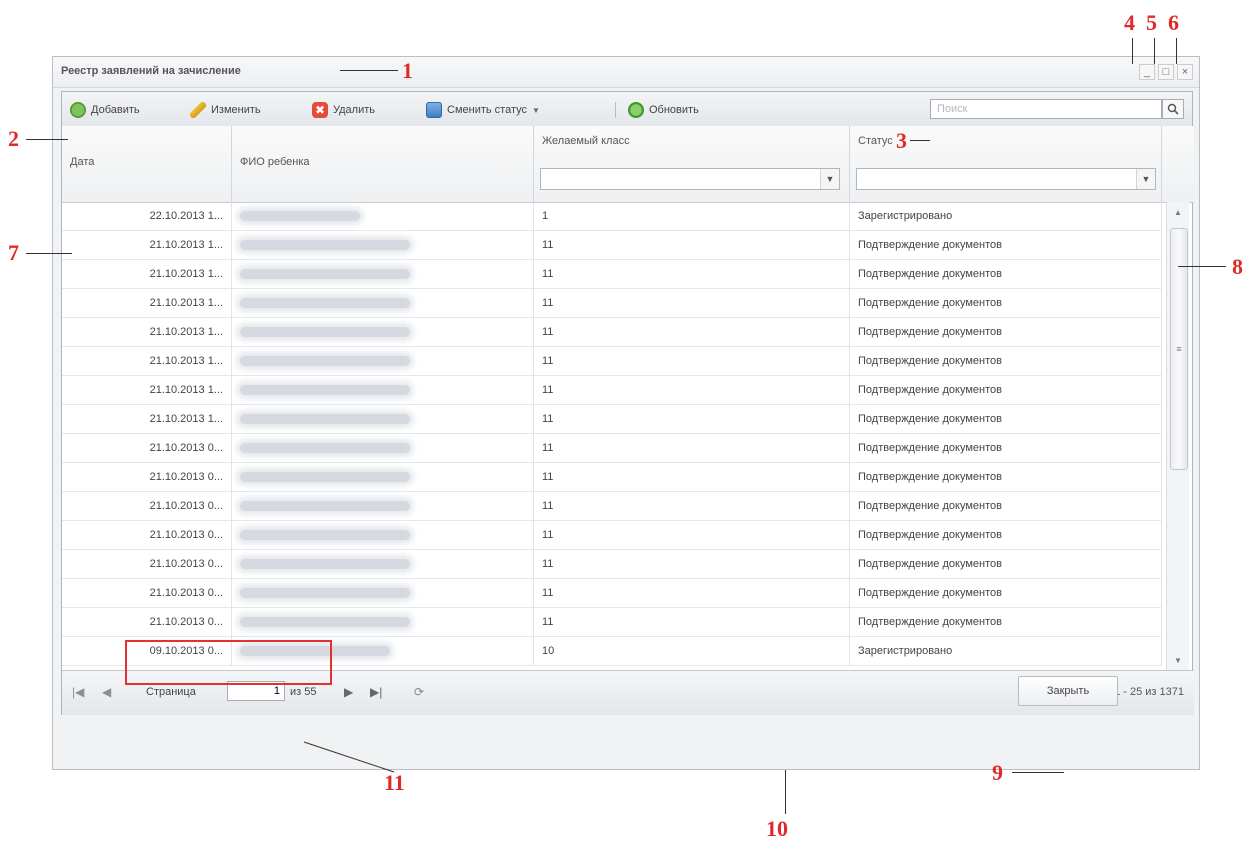  Describe the element at coordinates (615, 110) in the screenshot. I see `toolbar-separator` at that location.